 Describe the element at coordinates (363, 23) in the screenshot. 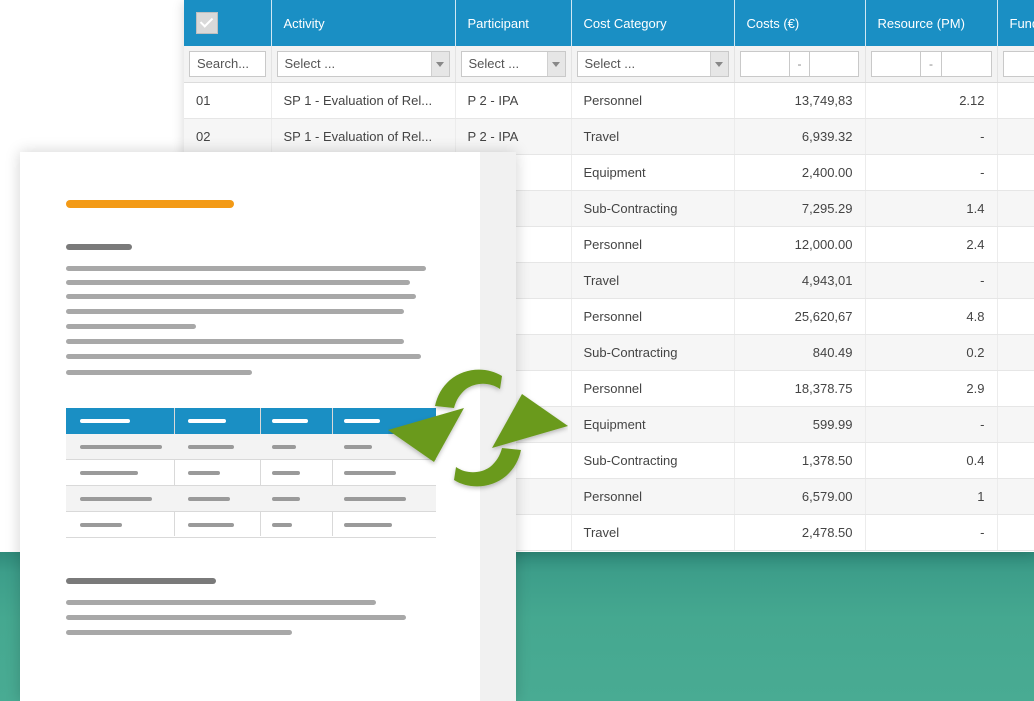

I see `column-header-activity: Activity` at that location.